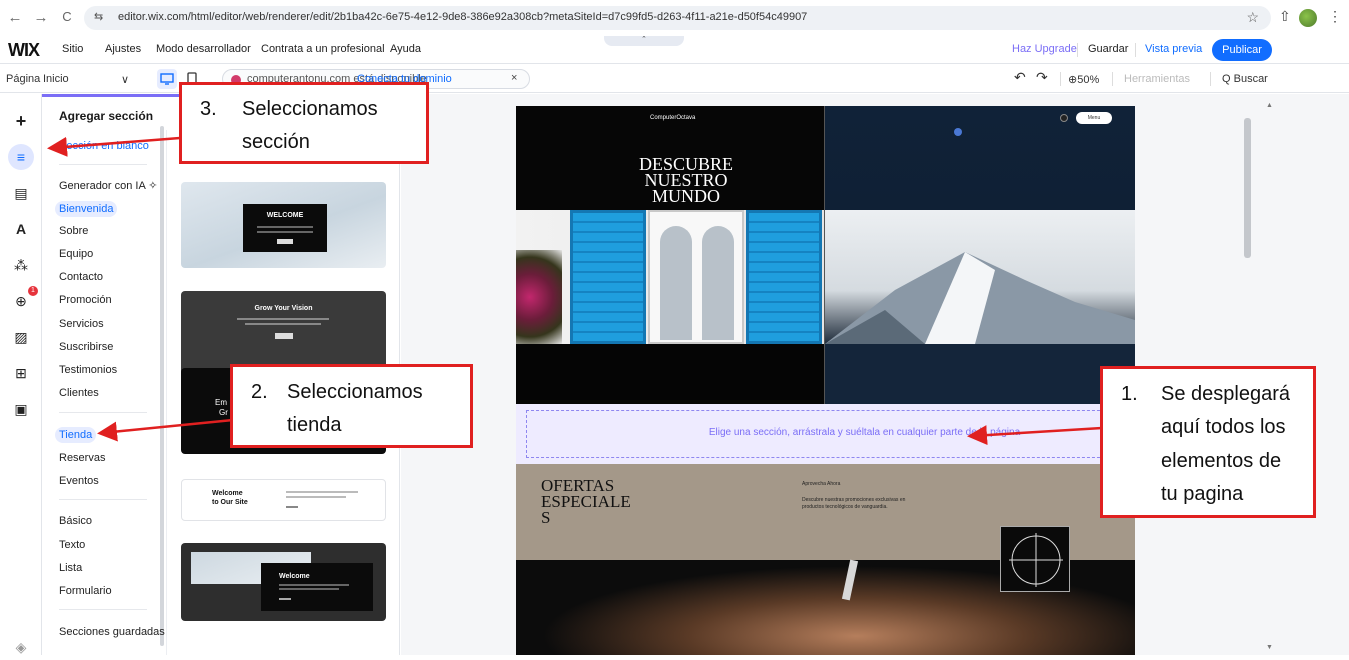 Image resolution: width=1349 pixels, height=660 pixels. What do you see at coordinates (1083, 79) in the screenshot?
I see `zoom-control: ⊕50%` at bounding box center [1083, 79].